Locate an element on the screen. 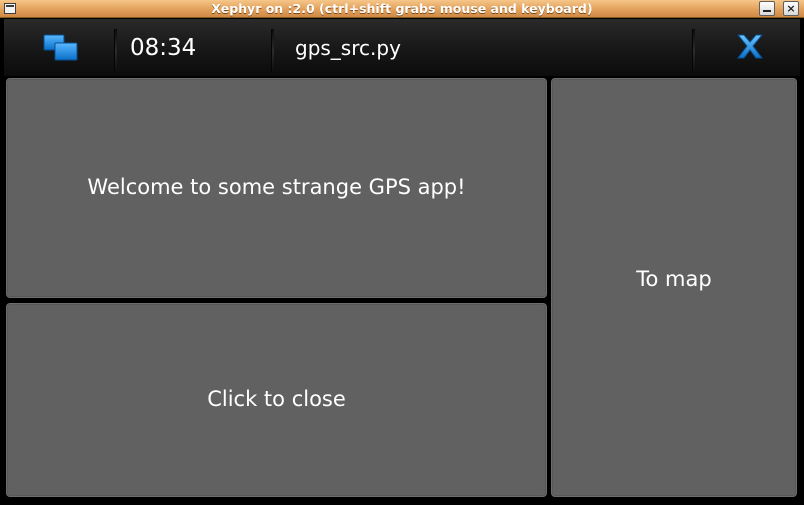  to-map-button-label: To map is located at coordinates (674, 278).